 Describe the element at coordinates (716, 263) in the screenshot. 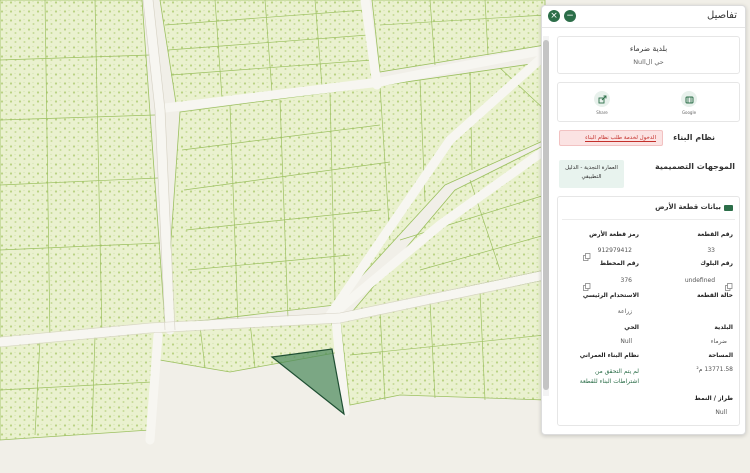

I see `block-number-label: رقم البلوك` at that location.